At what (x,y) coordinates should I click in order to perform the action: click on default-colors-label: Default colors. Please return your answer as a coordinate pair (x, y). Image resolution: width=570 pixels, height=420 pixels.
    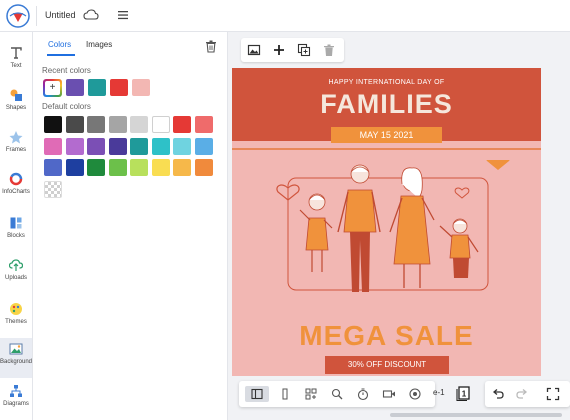
    Looking at the image, I should click on (66, 106).